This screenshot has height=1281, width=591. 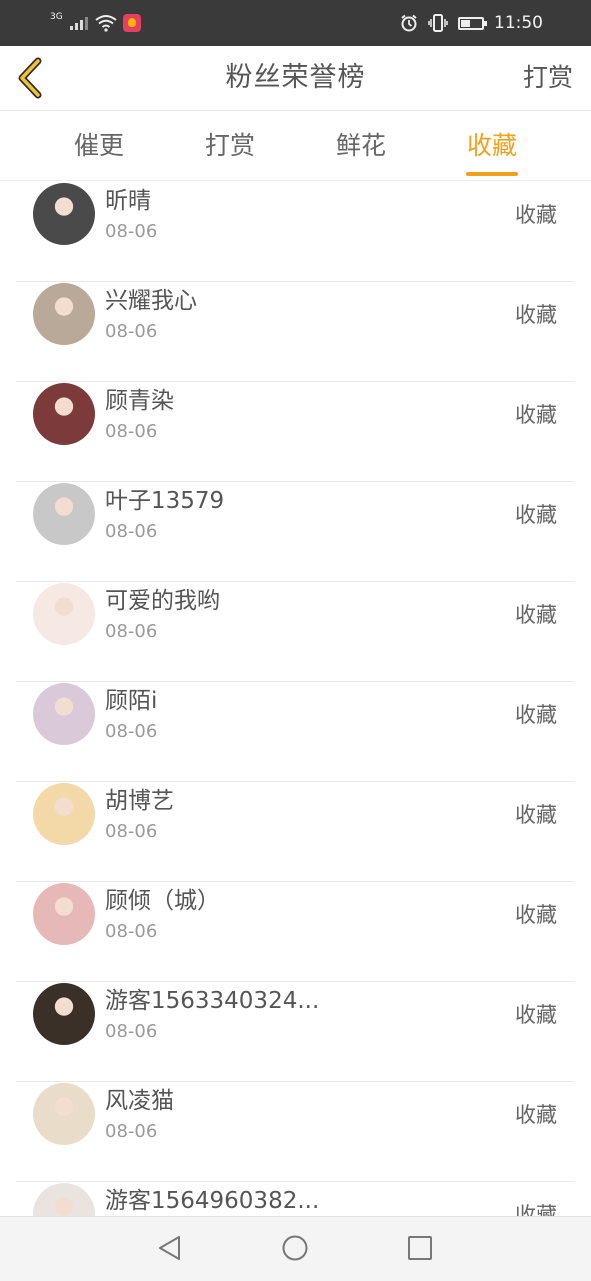 I want to click on user-name: 昕晴, so click(x=128, y=201).